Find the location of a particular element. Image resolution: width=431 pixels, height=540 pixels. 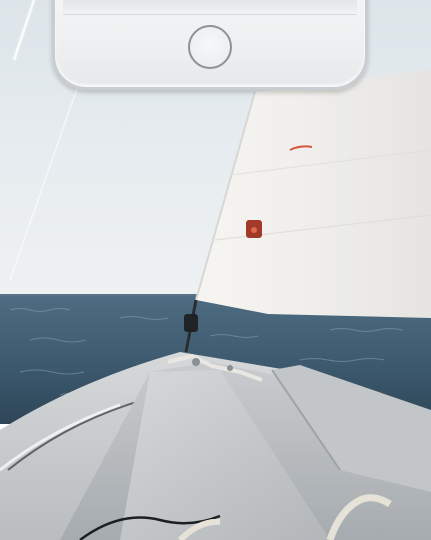

home-button-icon is located at coordinates (210, 47).